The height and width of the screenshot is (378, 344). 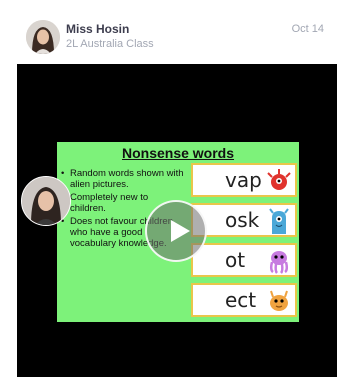 I want to click on purple-octopus-alien-icon, so click(x=279, y=262).